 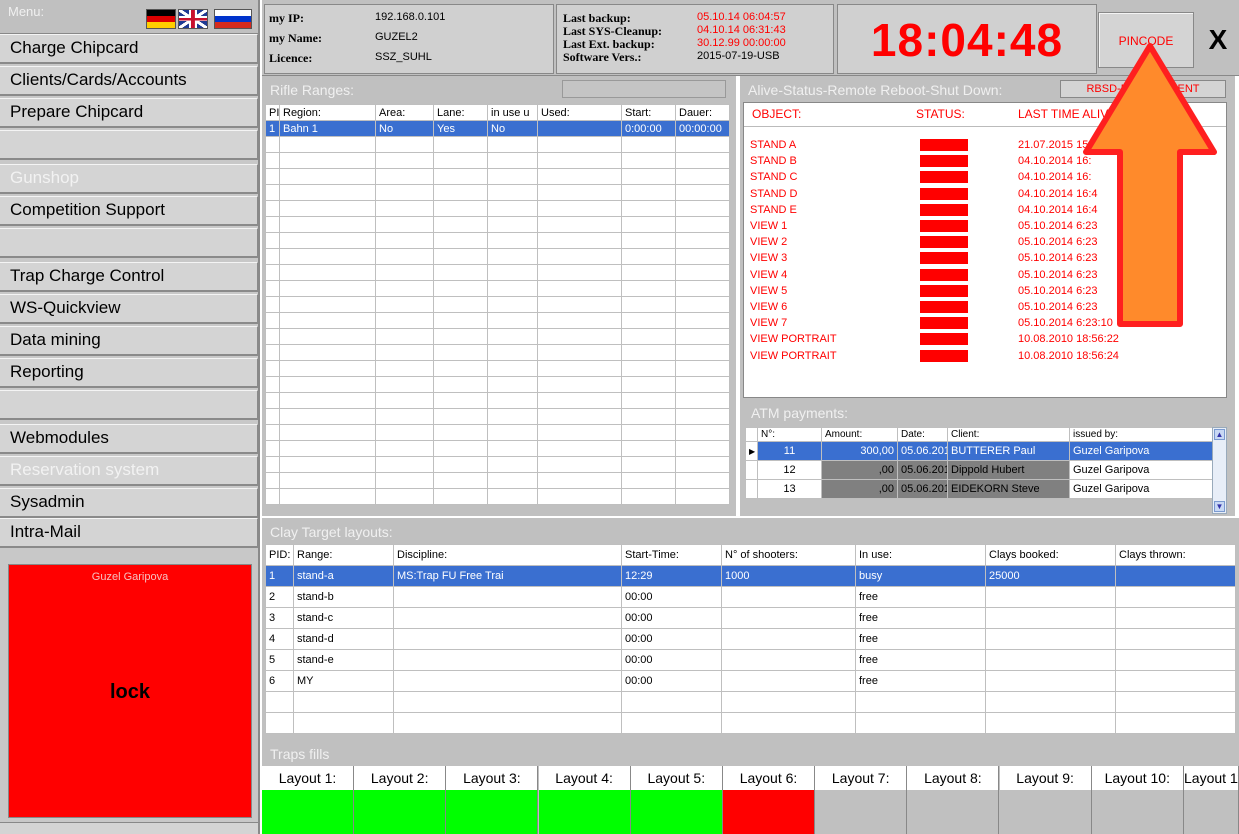 I want to click on scroll-up-icon: ▲, so click(x=1219, y=434).